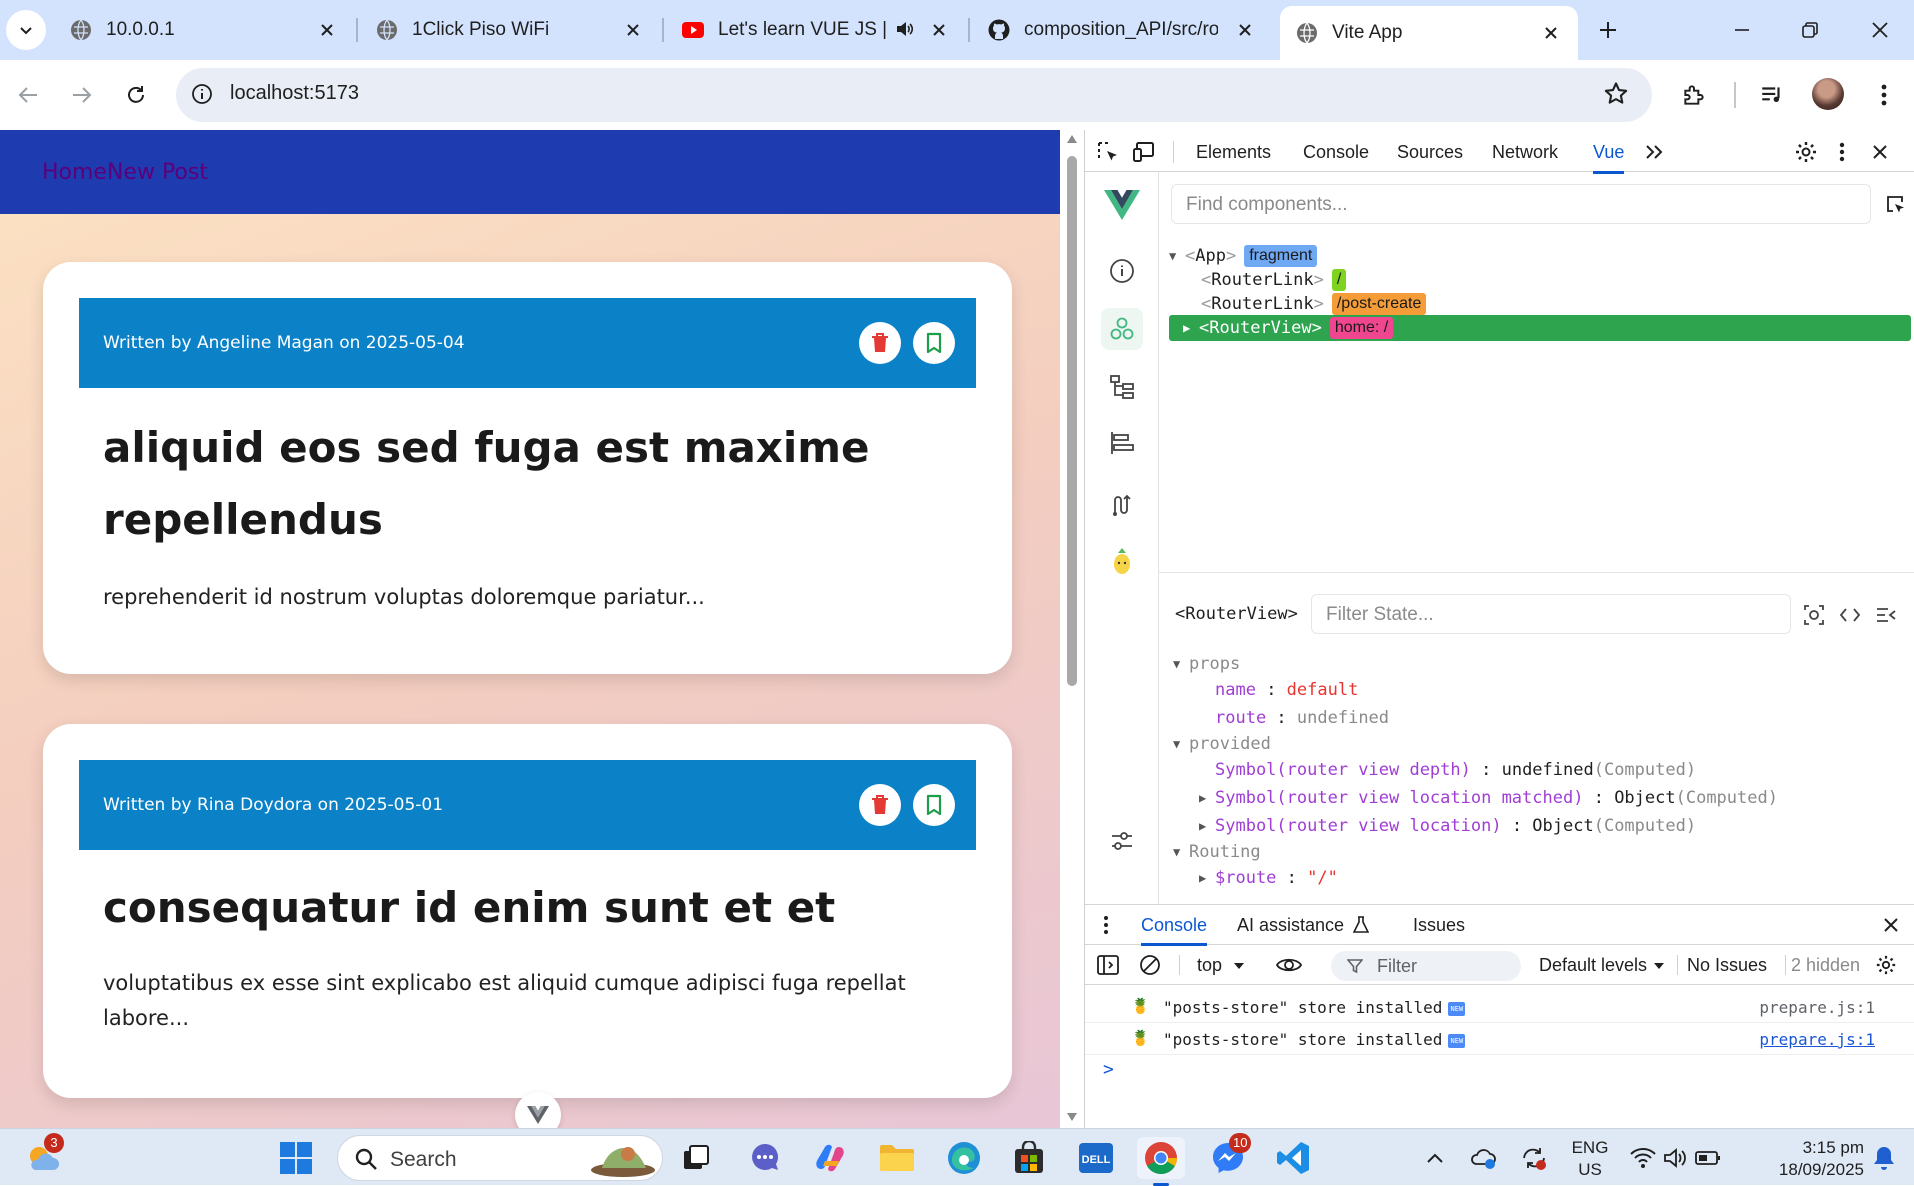  I want to click on tab-2: 1Click Piso WiFi, so click(510, 30).